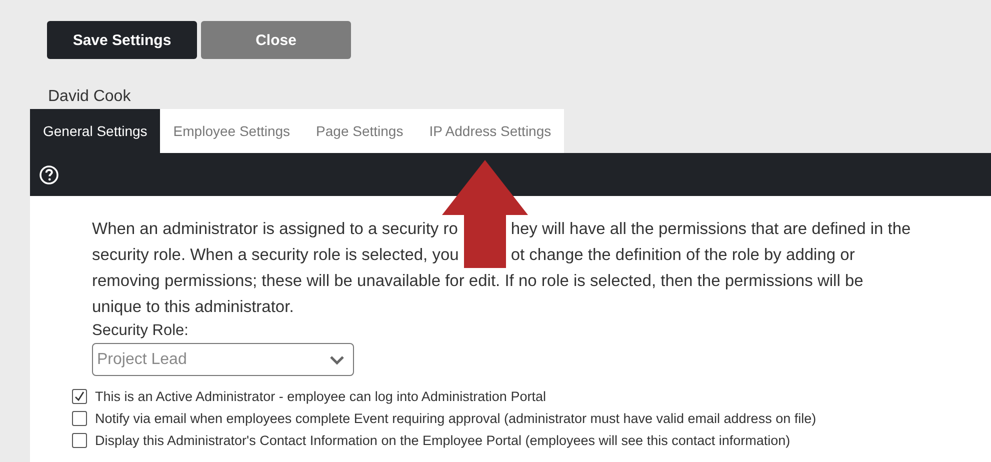 The image size is (991, 462). I want to click on chevron-down-icon, so click(337, 359).